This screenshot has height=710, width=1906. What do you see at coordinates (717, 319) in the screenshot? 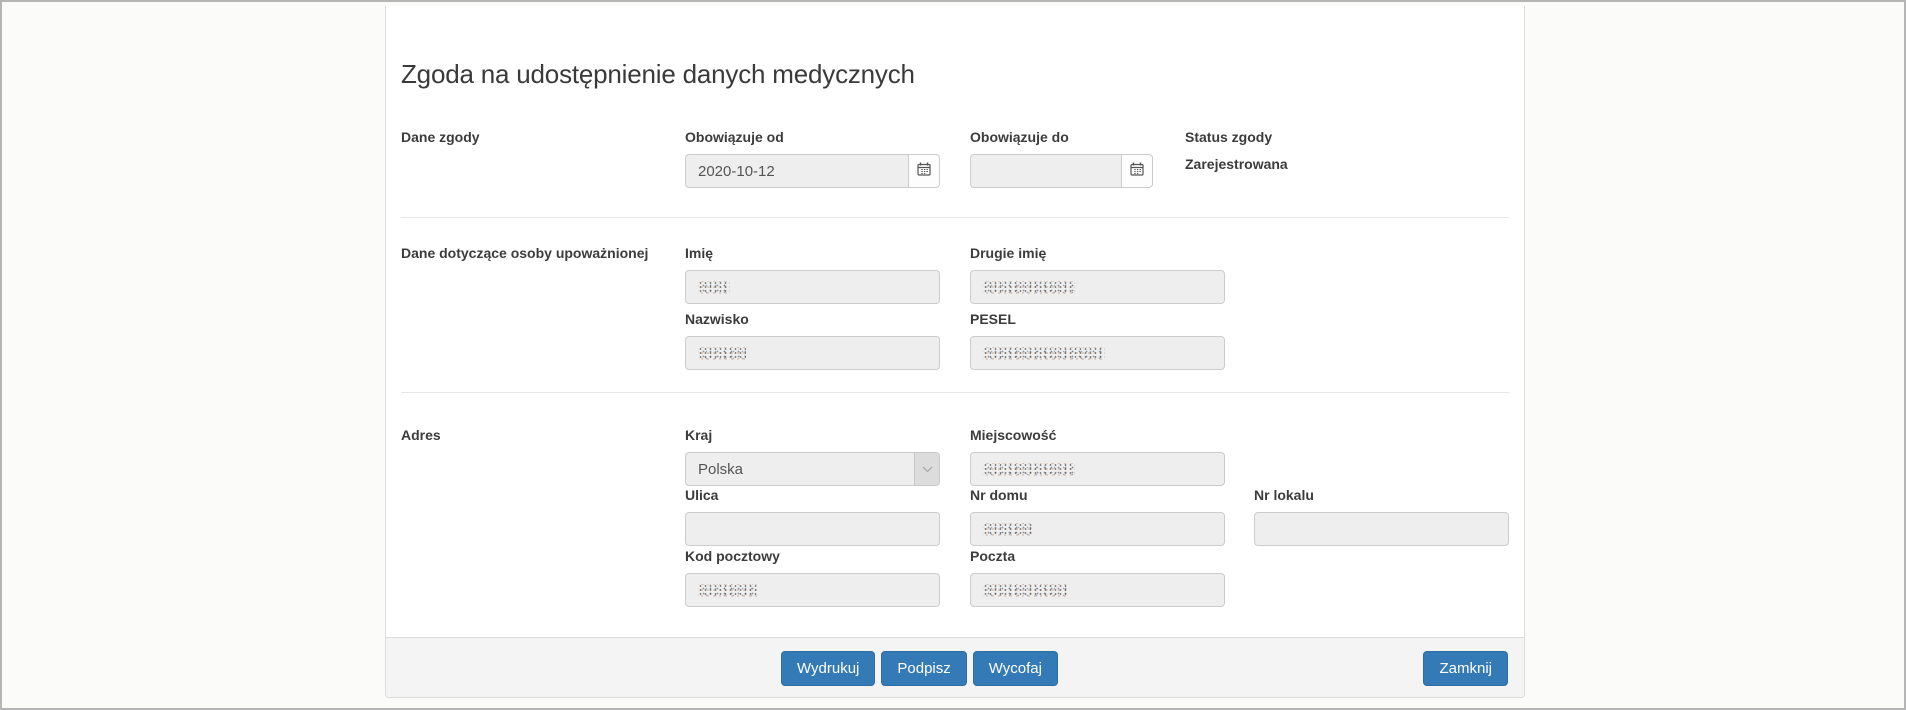
I see `last-name-label: Nazwisko` at bounding box center [717, 319].